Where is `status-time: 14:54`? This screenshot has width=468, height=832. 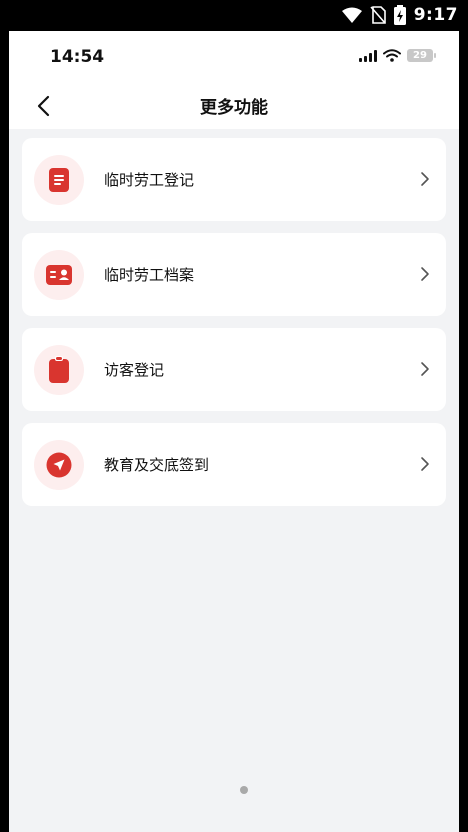 status-time: 14:54 is located at coordinates (77, 57).